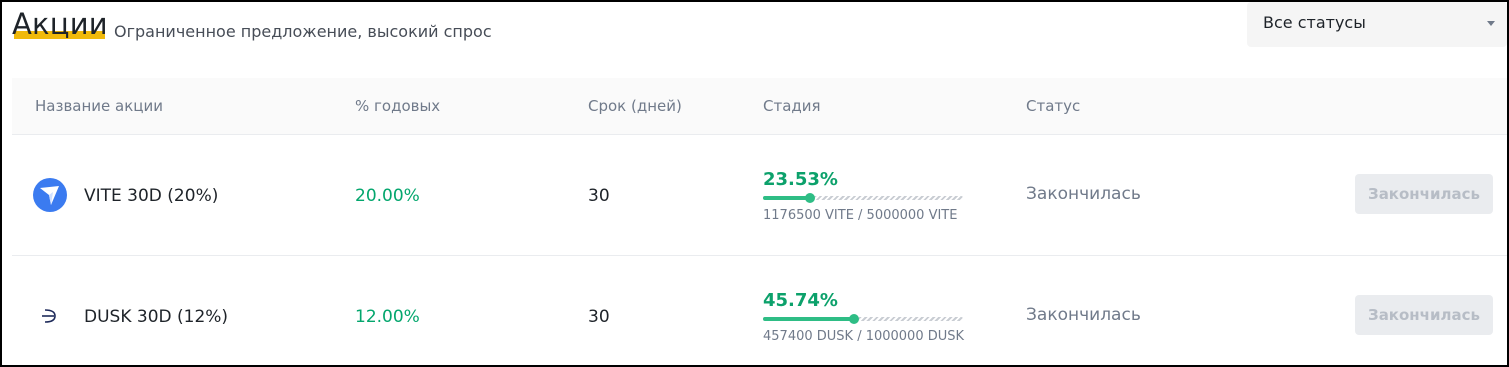 Image resolution: width=1509 pixels, height=367 pixels. Describe the element at coordinates (800, 300) in the screenshot. I see `stage-percent: 45.74%` at that location.